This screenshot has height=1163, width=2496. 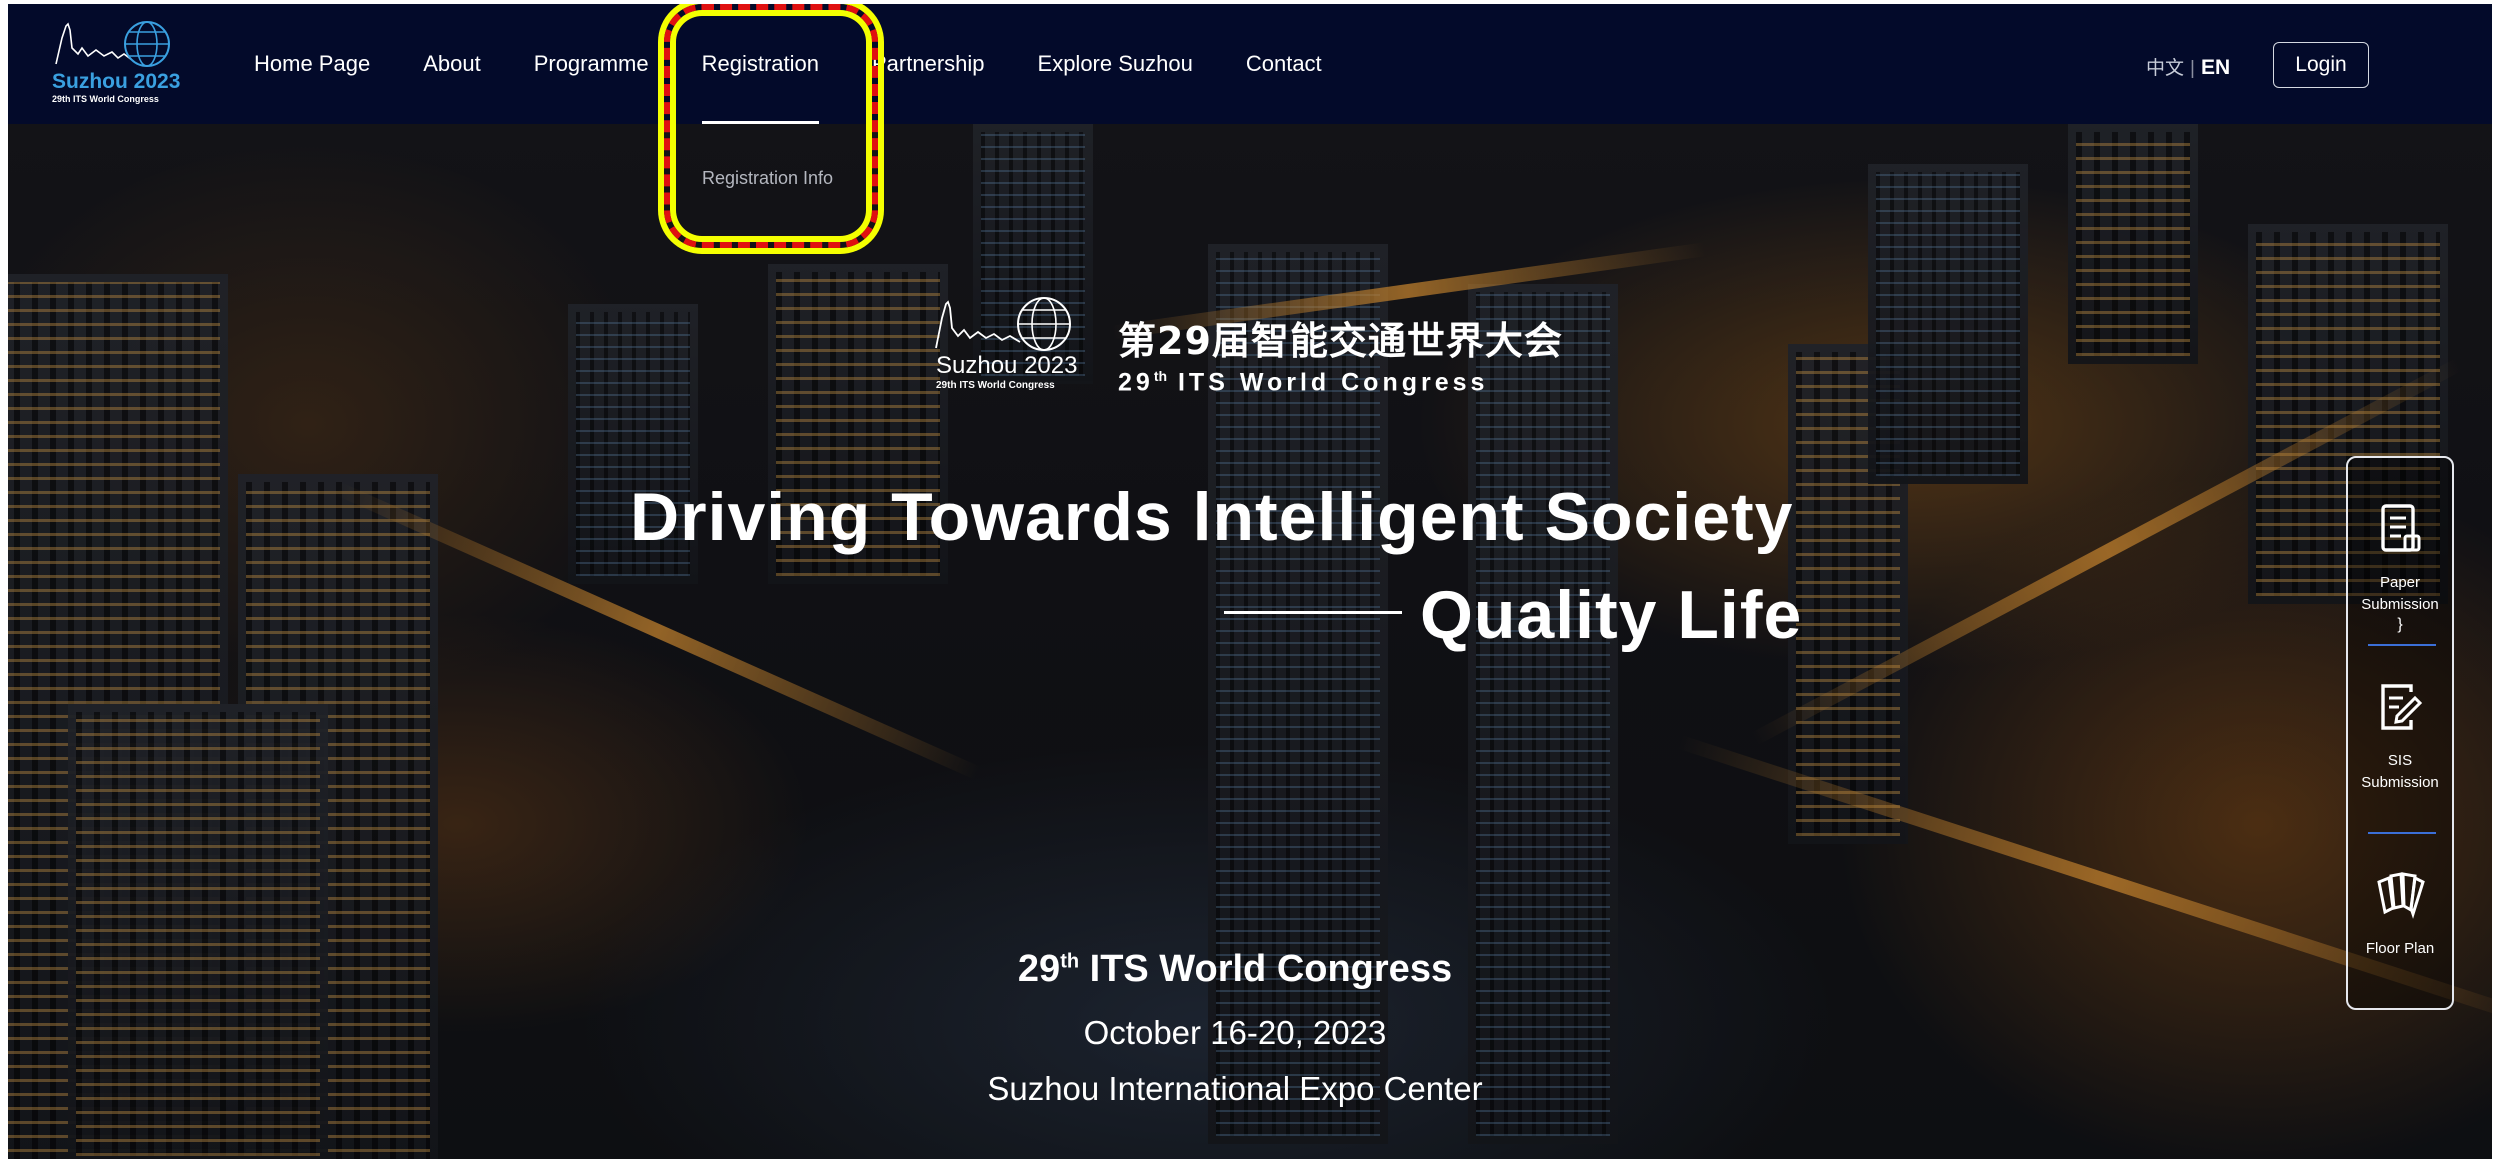 I want to click on nav-contact: Contact, so click(x=1284, y=64).